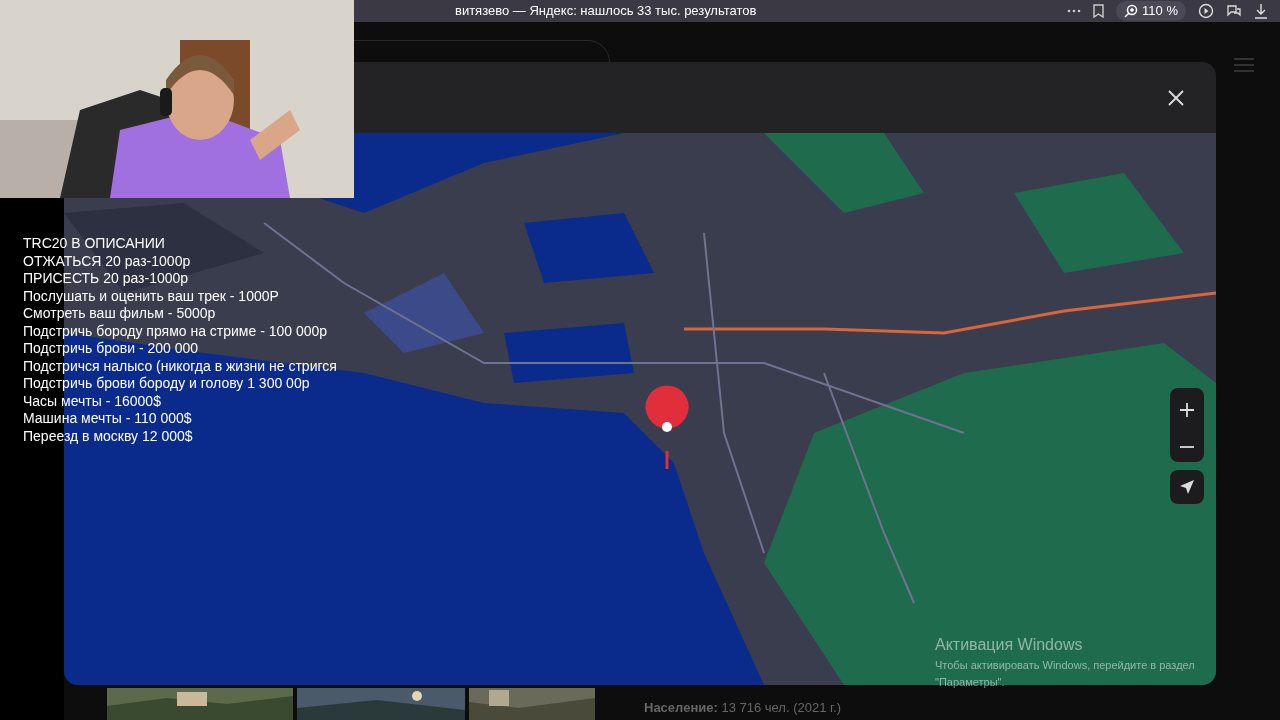 The width and height of the screenshot is (1280, 720). What do you see at coordinates (175, 331) in the screenshot?
I see `overlay-text-line: Подстричь бороду прямо на стриме - 100 000р` at bounding box center [175, 331].